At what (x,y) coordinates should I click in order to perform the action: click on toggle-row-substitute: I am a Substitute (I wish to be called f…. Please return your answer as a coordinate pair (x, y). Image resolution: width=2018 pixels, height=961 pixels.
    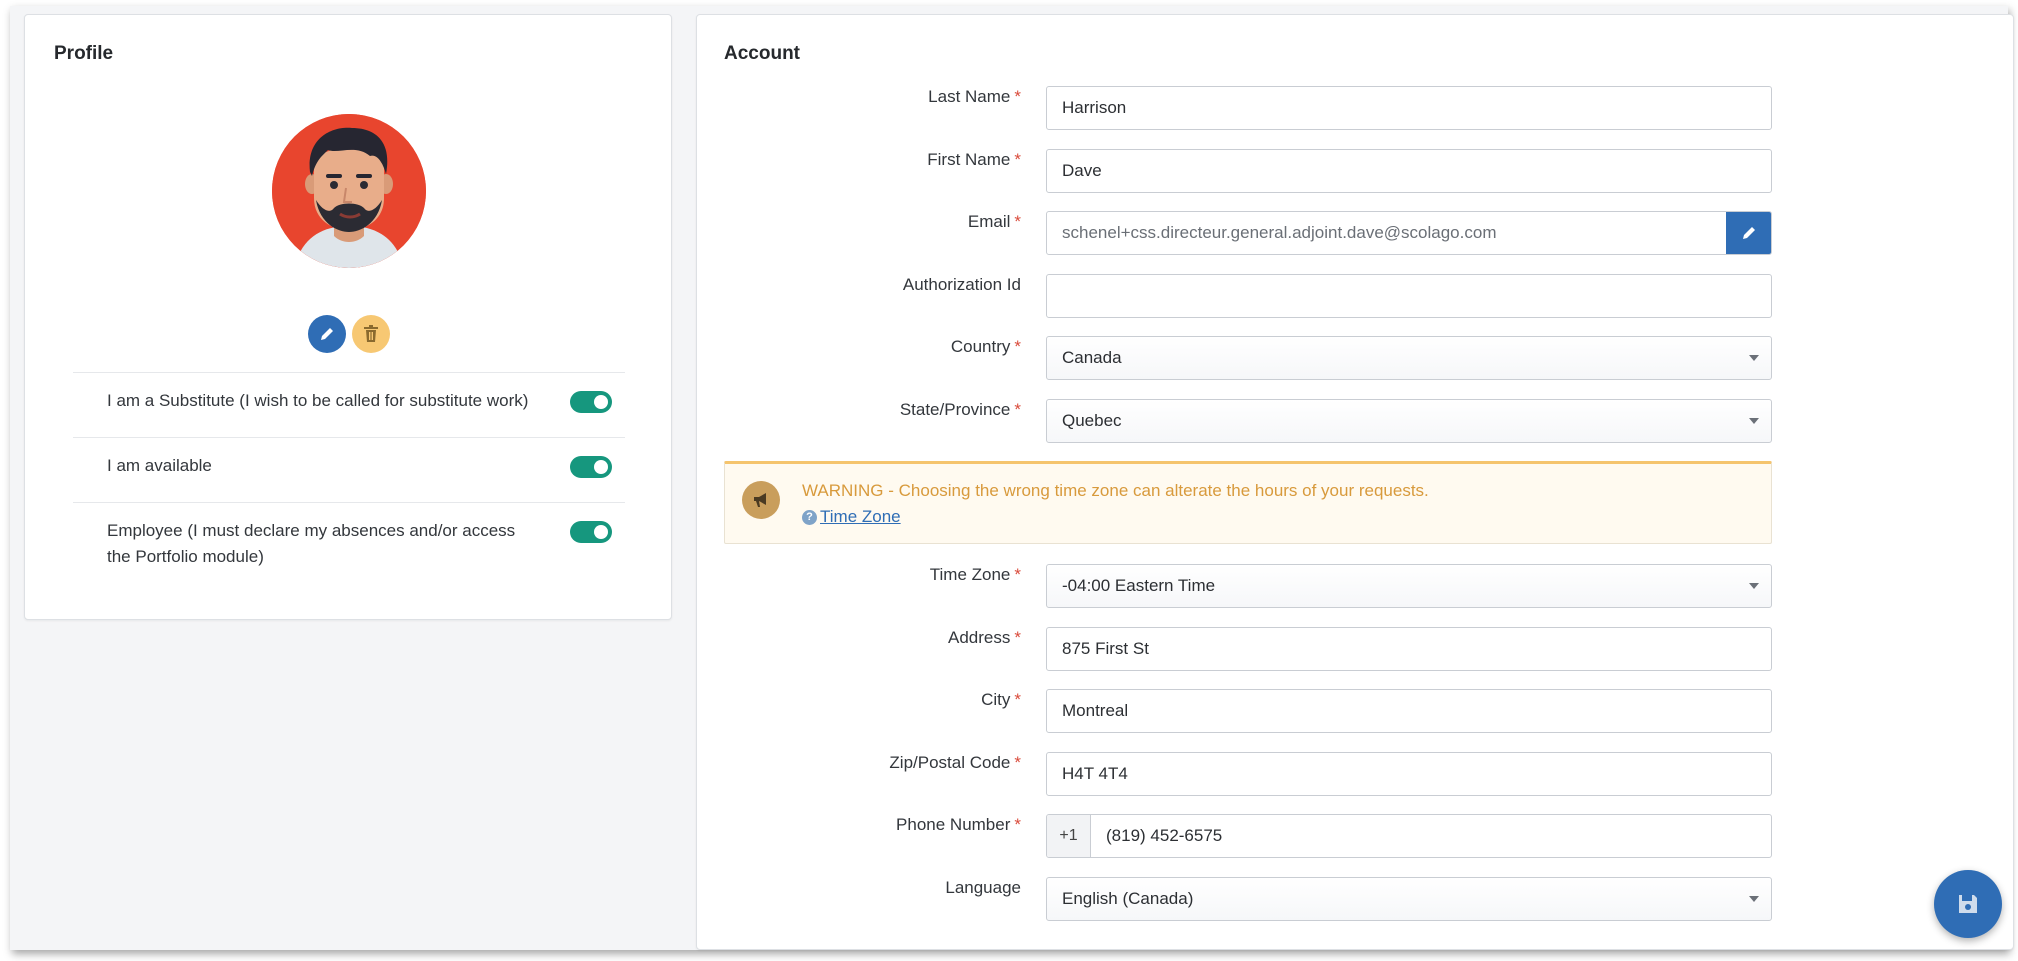
    Looking at the image, I should click on (349, 404).